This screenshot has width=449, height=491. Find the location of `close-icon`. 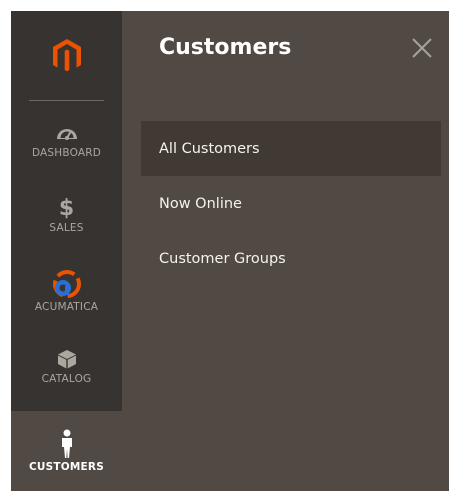

close-icon is located at coordinates (422, 48).